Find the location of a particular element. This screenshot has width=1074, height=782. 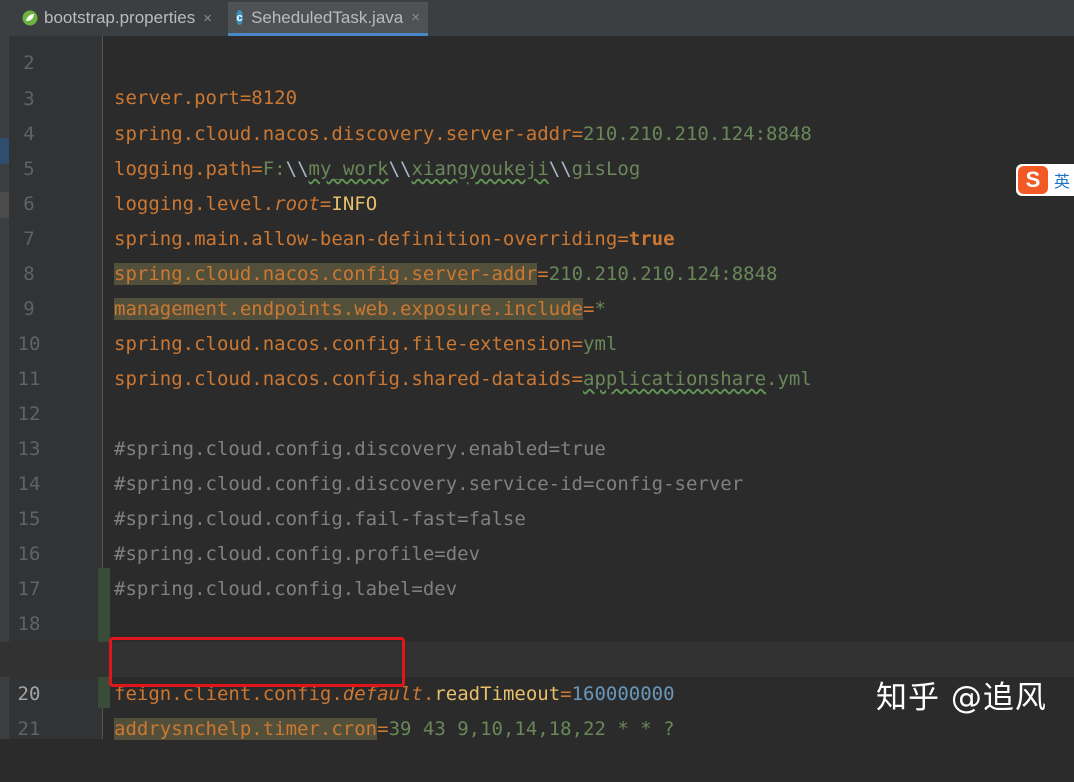

ime-language: 英 is located at coordinates (1062, 181).